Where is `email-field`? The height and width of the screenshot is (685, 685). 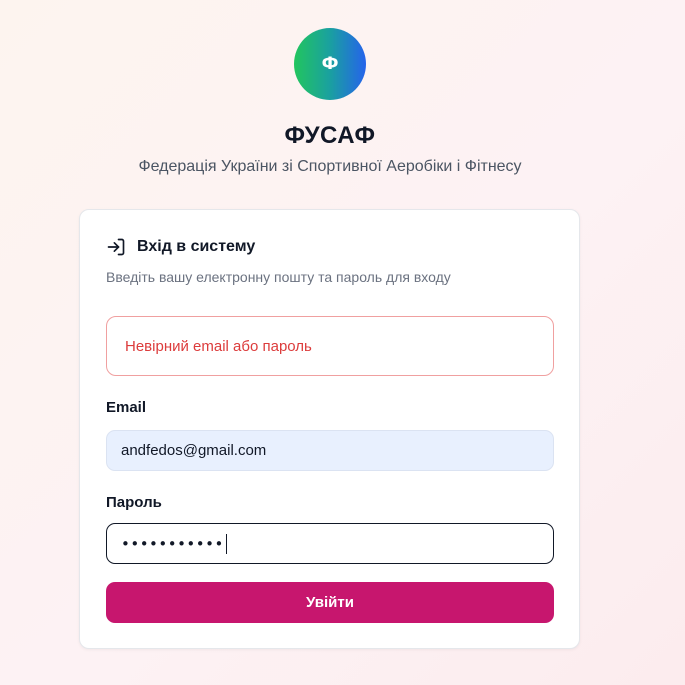 email-field is located at coordinates (330, 450).